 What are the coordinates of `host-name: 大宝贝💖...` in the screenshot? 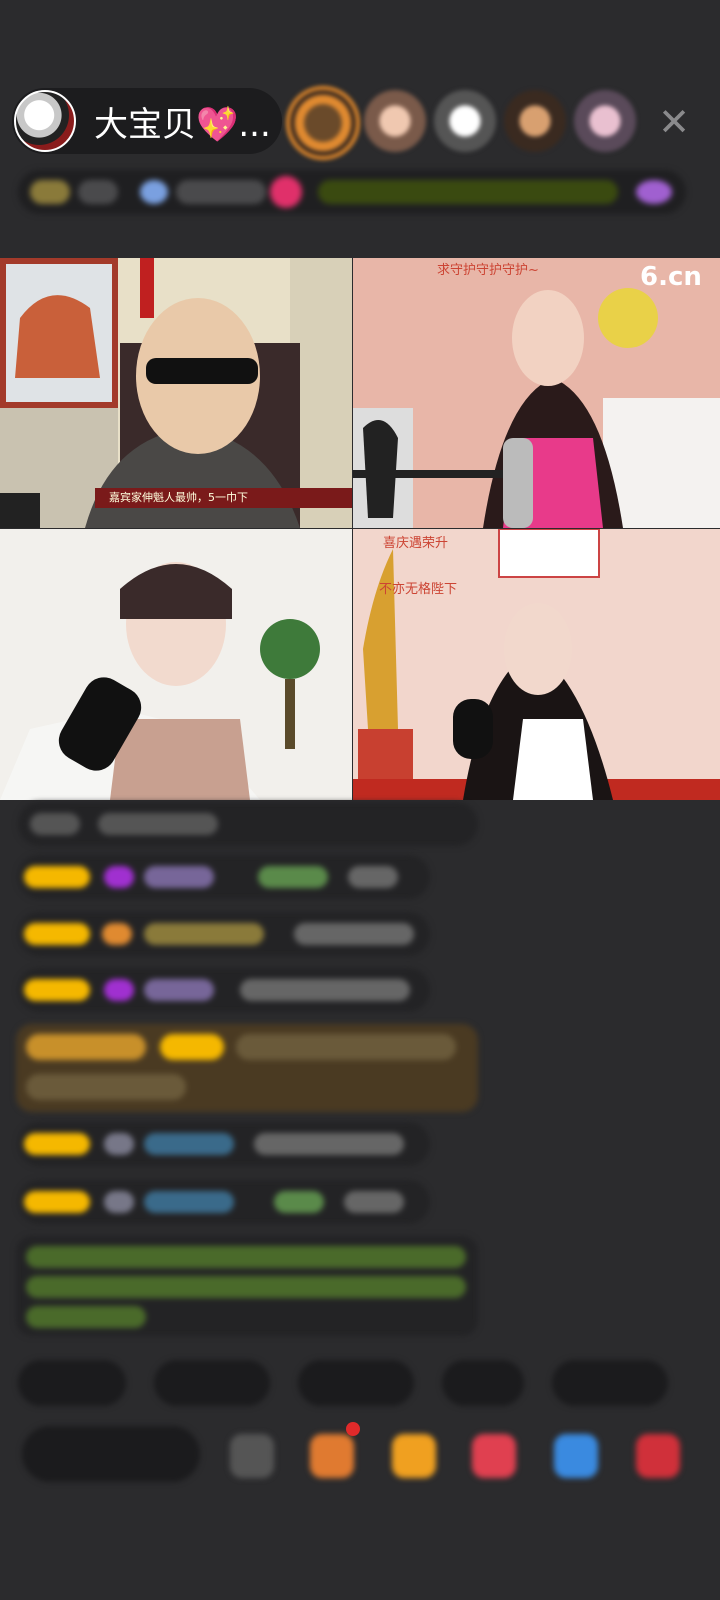 It's located at (182, 124).